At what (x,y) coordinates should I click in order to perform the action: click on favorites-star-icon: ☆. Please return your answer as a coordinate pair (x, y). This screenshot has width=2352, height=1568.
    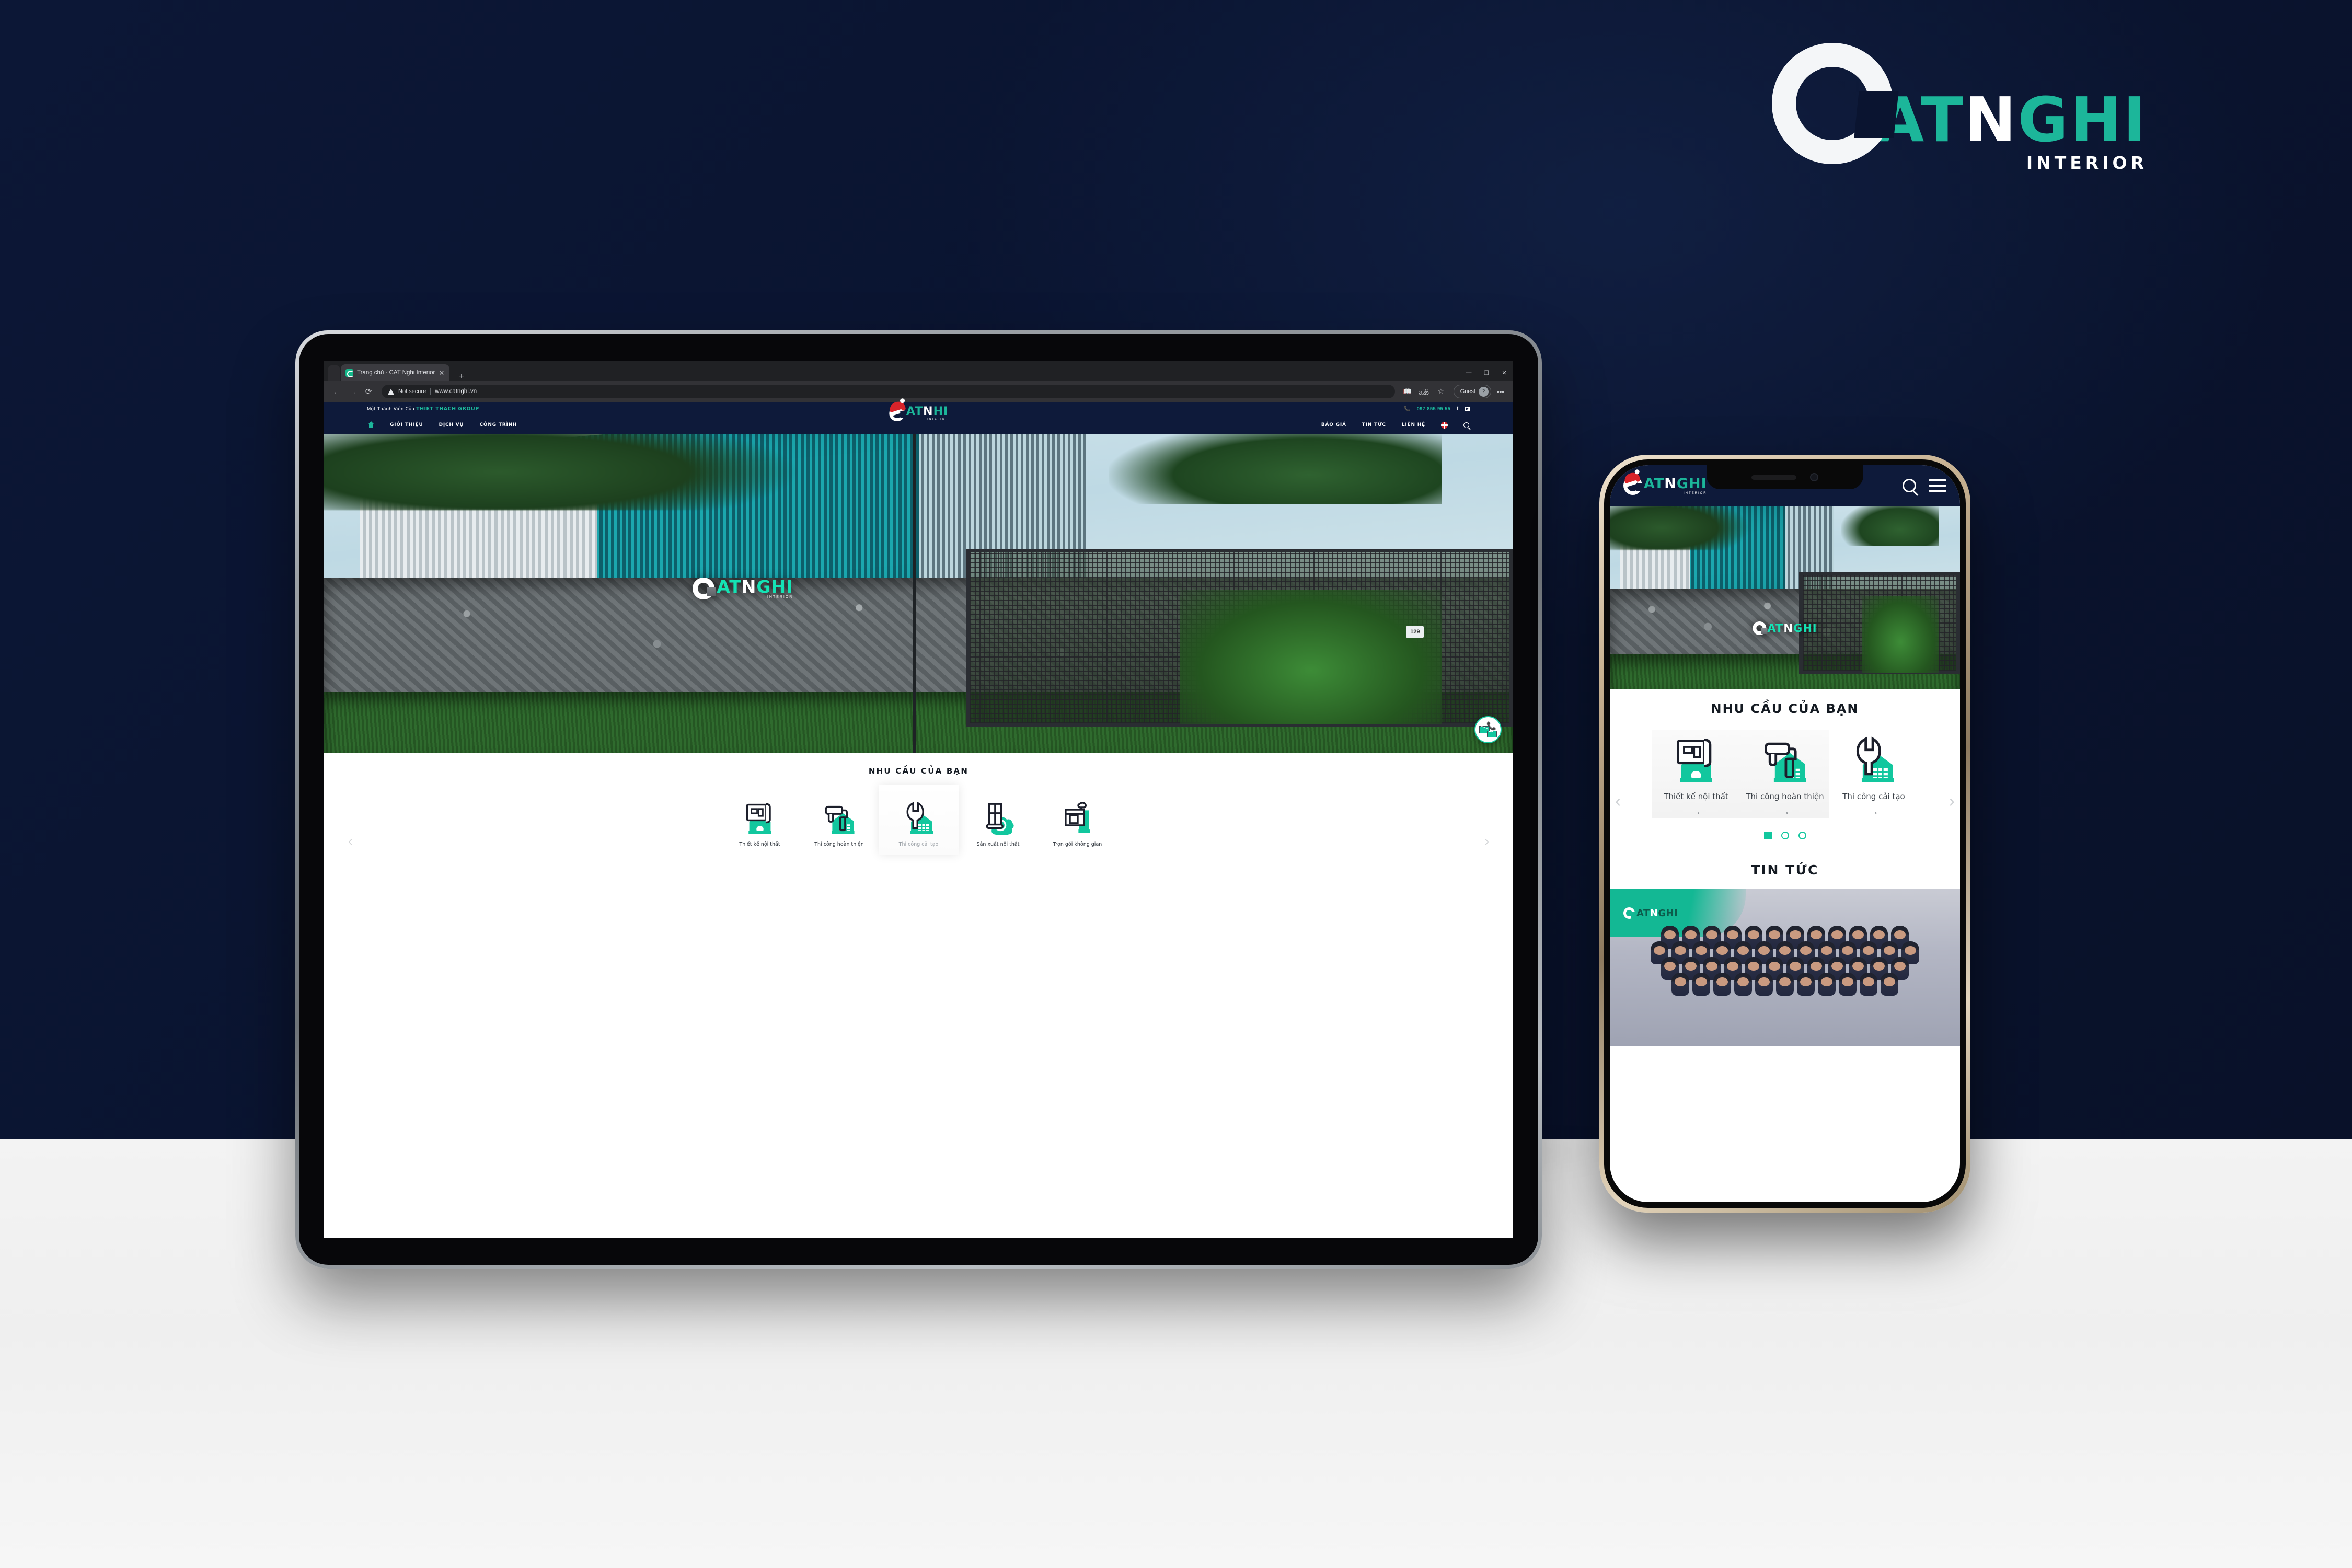
    Looking at the image, I should click on (1441, 391).